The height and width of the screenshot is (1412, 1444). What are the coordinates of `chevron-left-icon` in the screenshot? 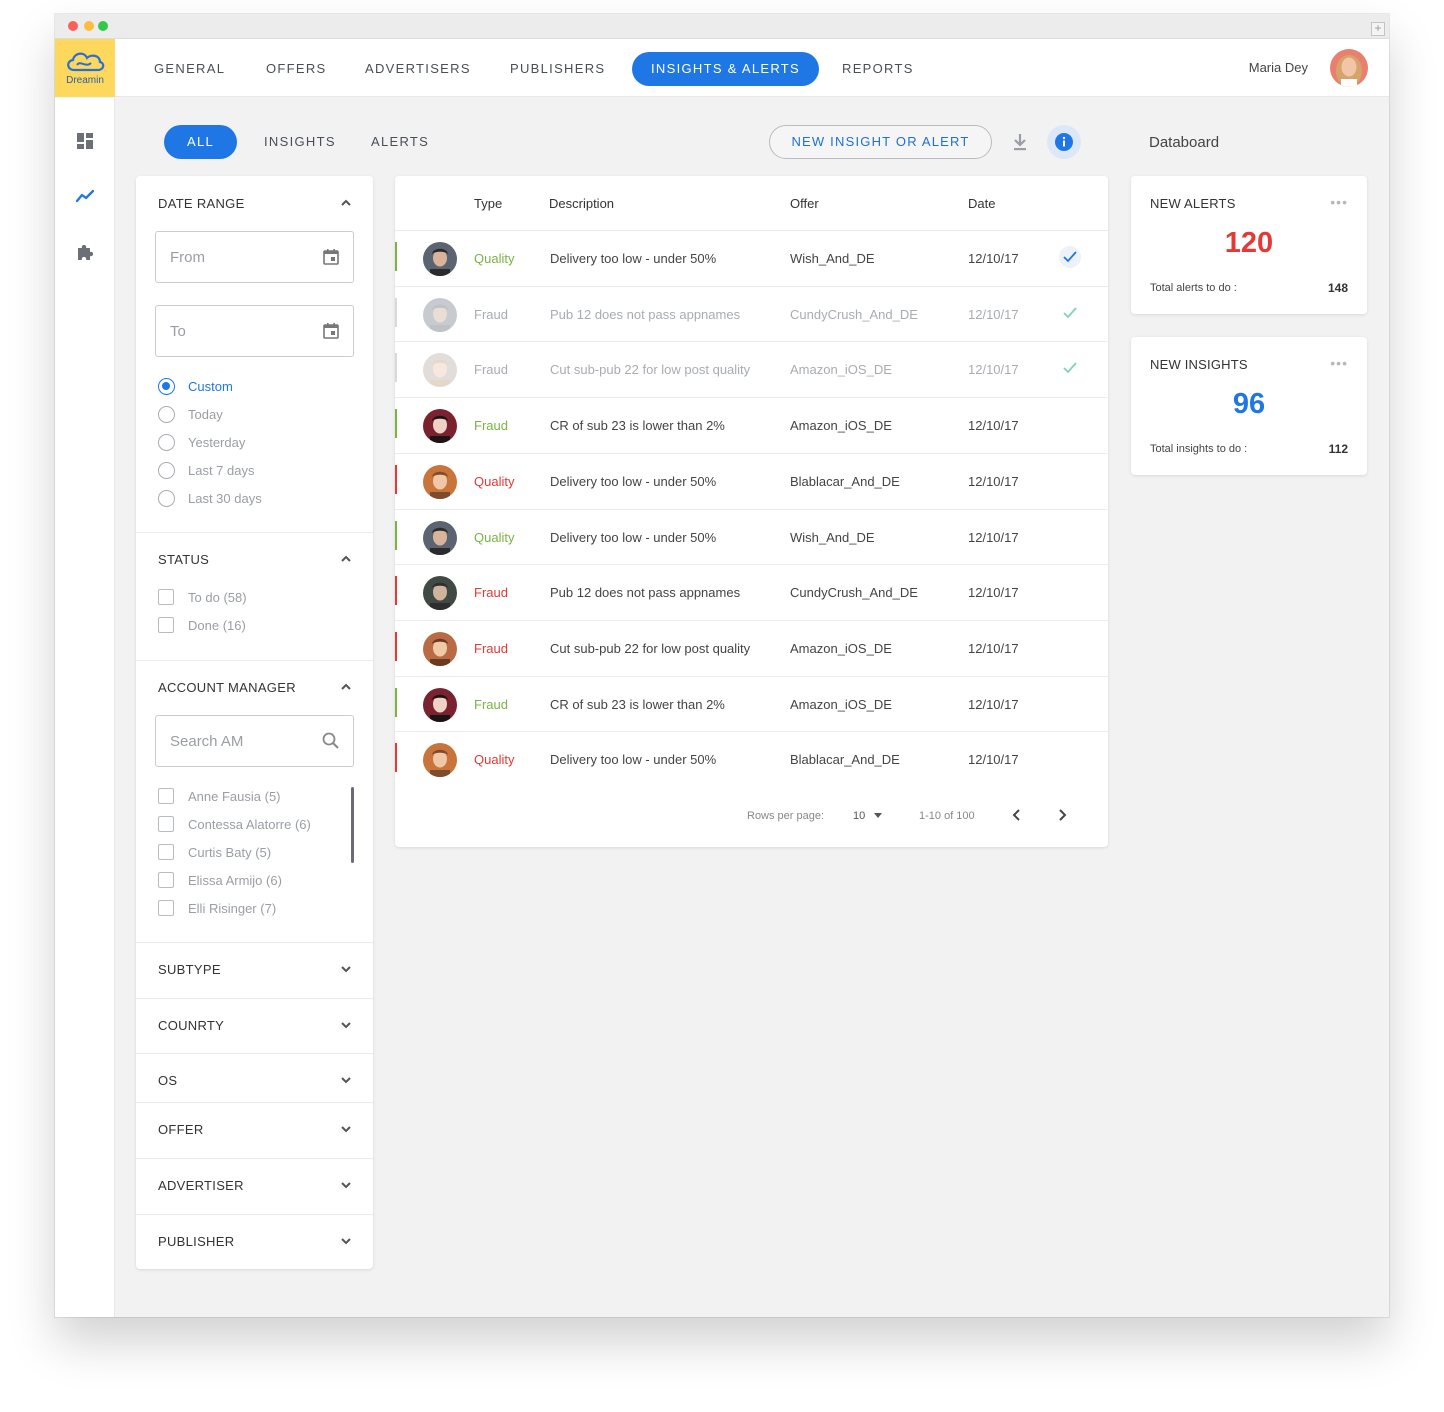 It's located at (1017, 815).